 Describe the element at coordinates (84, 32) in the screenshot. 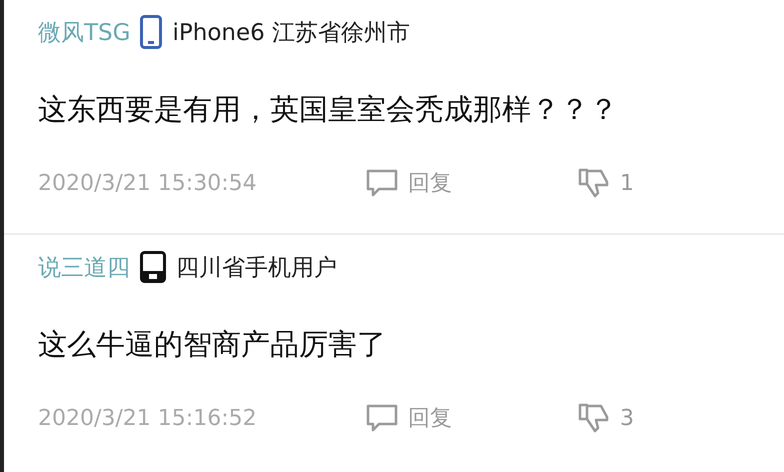

I see `username: 微风TSG` at that location.